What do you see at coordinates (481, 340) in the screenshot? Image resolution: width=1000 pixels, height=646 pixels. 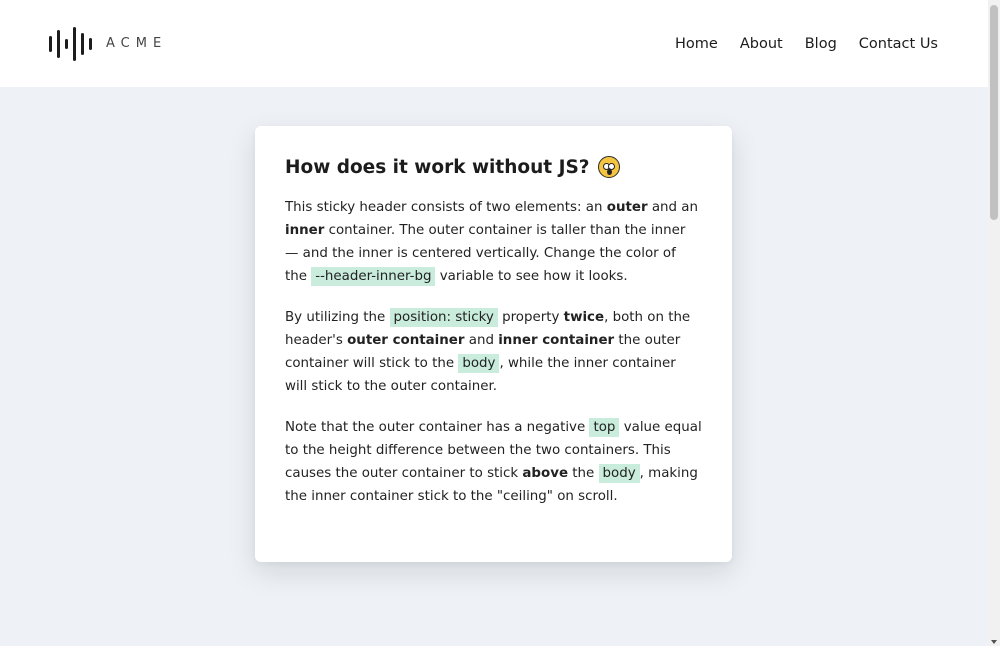 I see `text: and` at bounding box center [481, 340].